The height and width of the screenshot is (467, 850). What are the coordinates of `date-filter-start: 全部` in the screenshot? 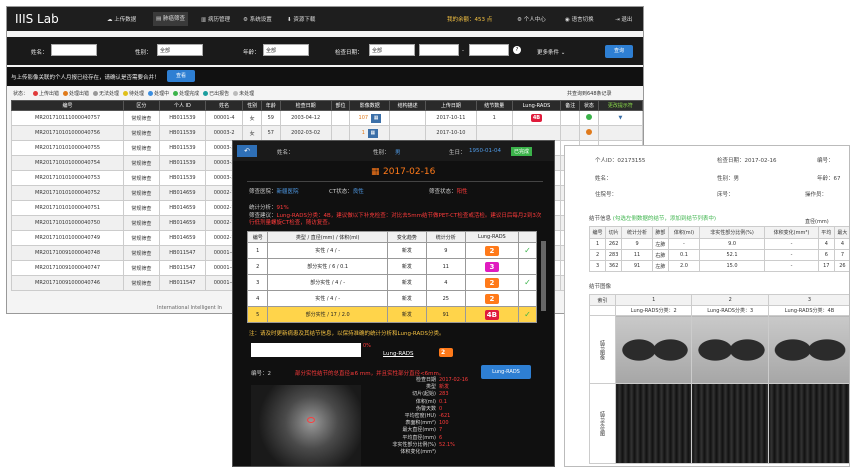 It's located at (392, 50).